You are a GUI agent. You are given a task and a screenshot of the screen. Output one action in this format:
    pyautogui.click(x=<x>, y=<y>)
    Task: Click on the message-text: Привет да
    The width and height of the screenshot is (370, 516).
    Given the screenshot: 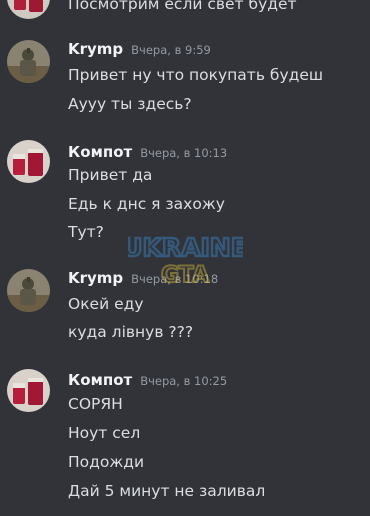 What is the action you would take?
    pyautogui.click(x=110, y=175)
    